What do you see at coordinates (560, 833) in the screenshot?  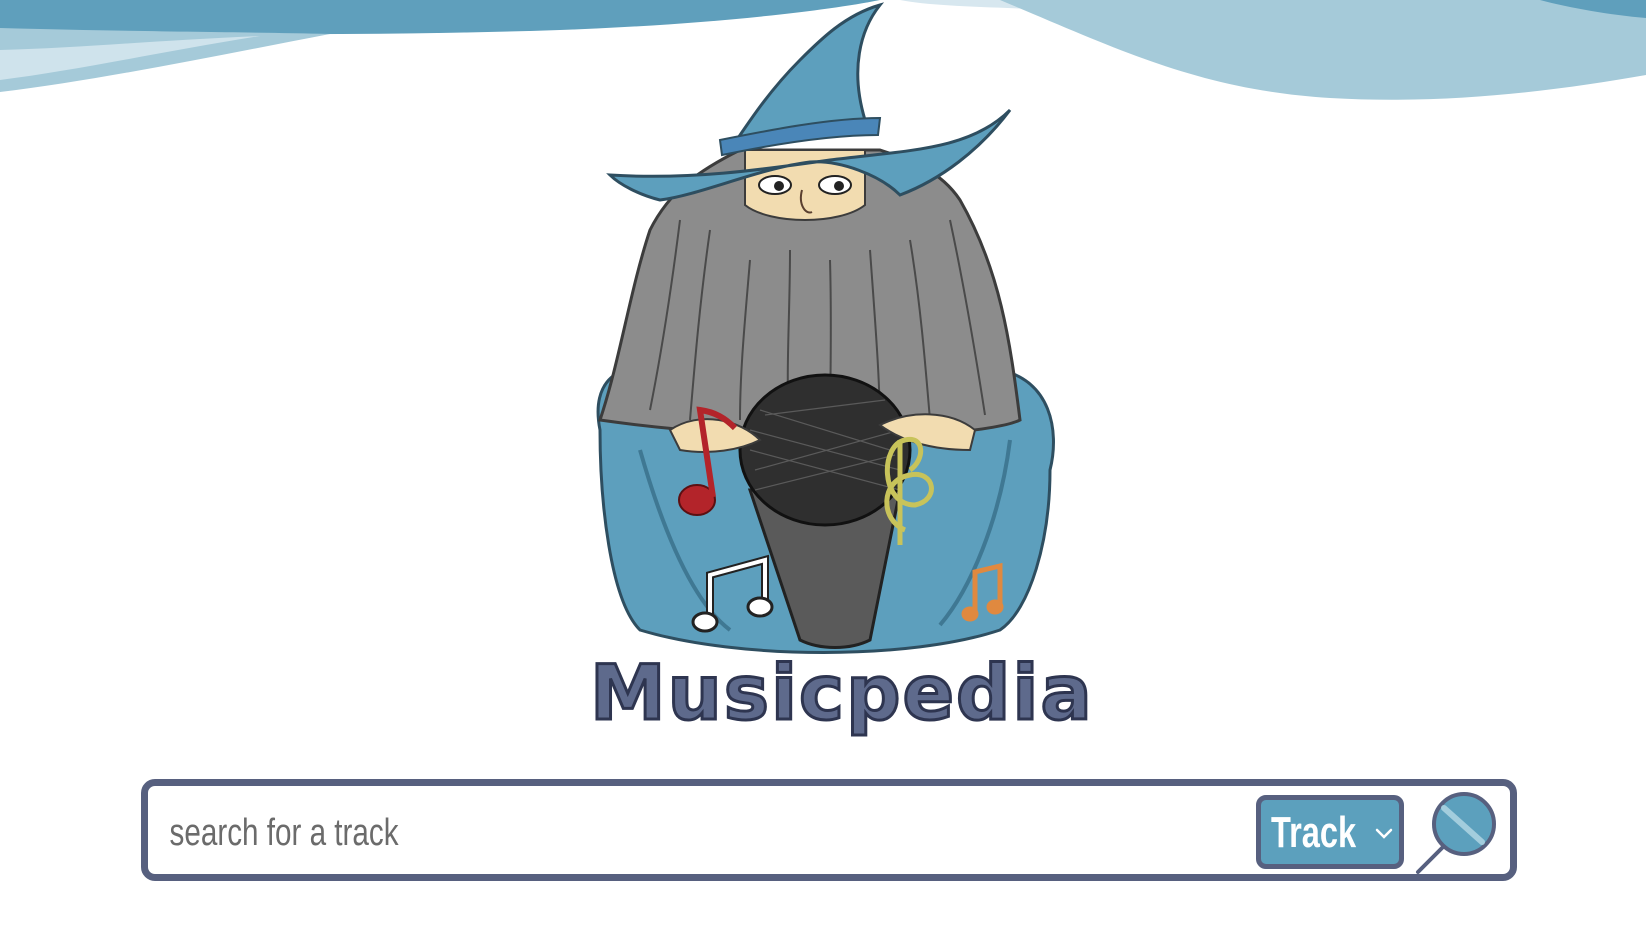 I see `search-input` at bounding box center [560, 833].